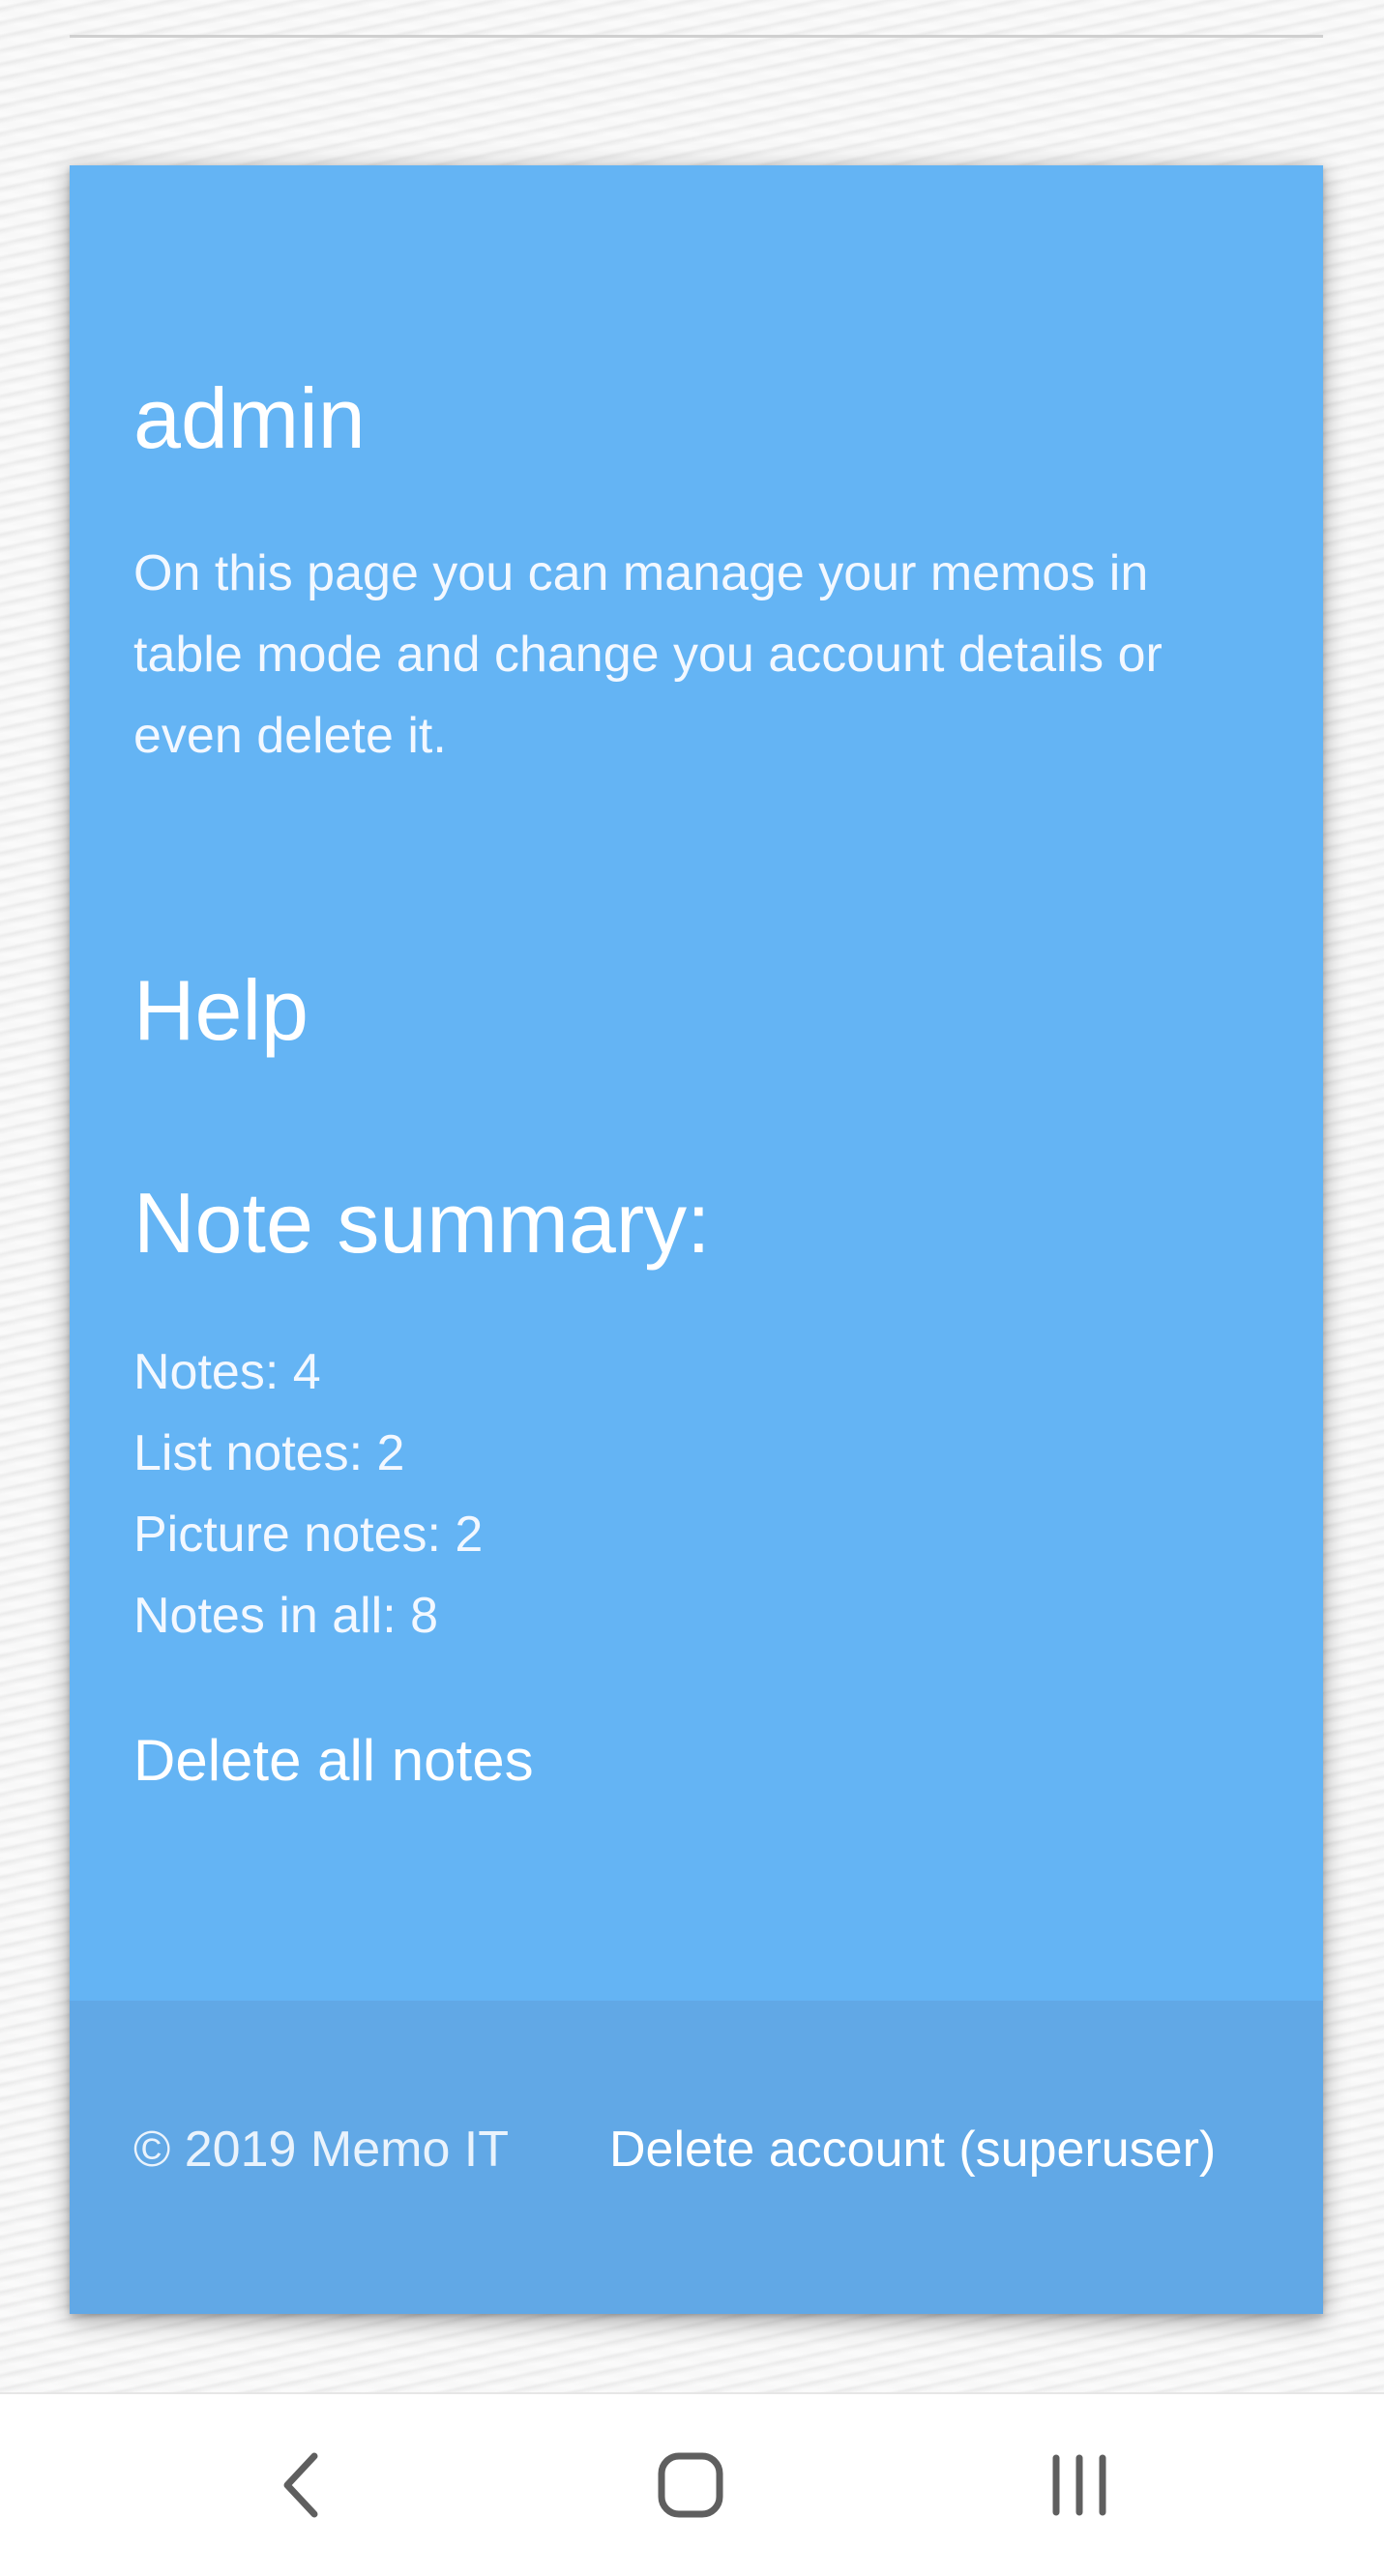 This screenshot has width=1384, height=2576. I want to click on home-button, so click(690, 2485).